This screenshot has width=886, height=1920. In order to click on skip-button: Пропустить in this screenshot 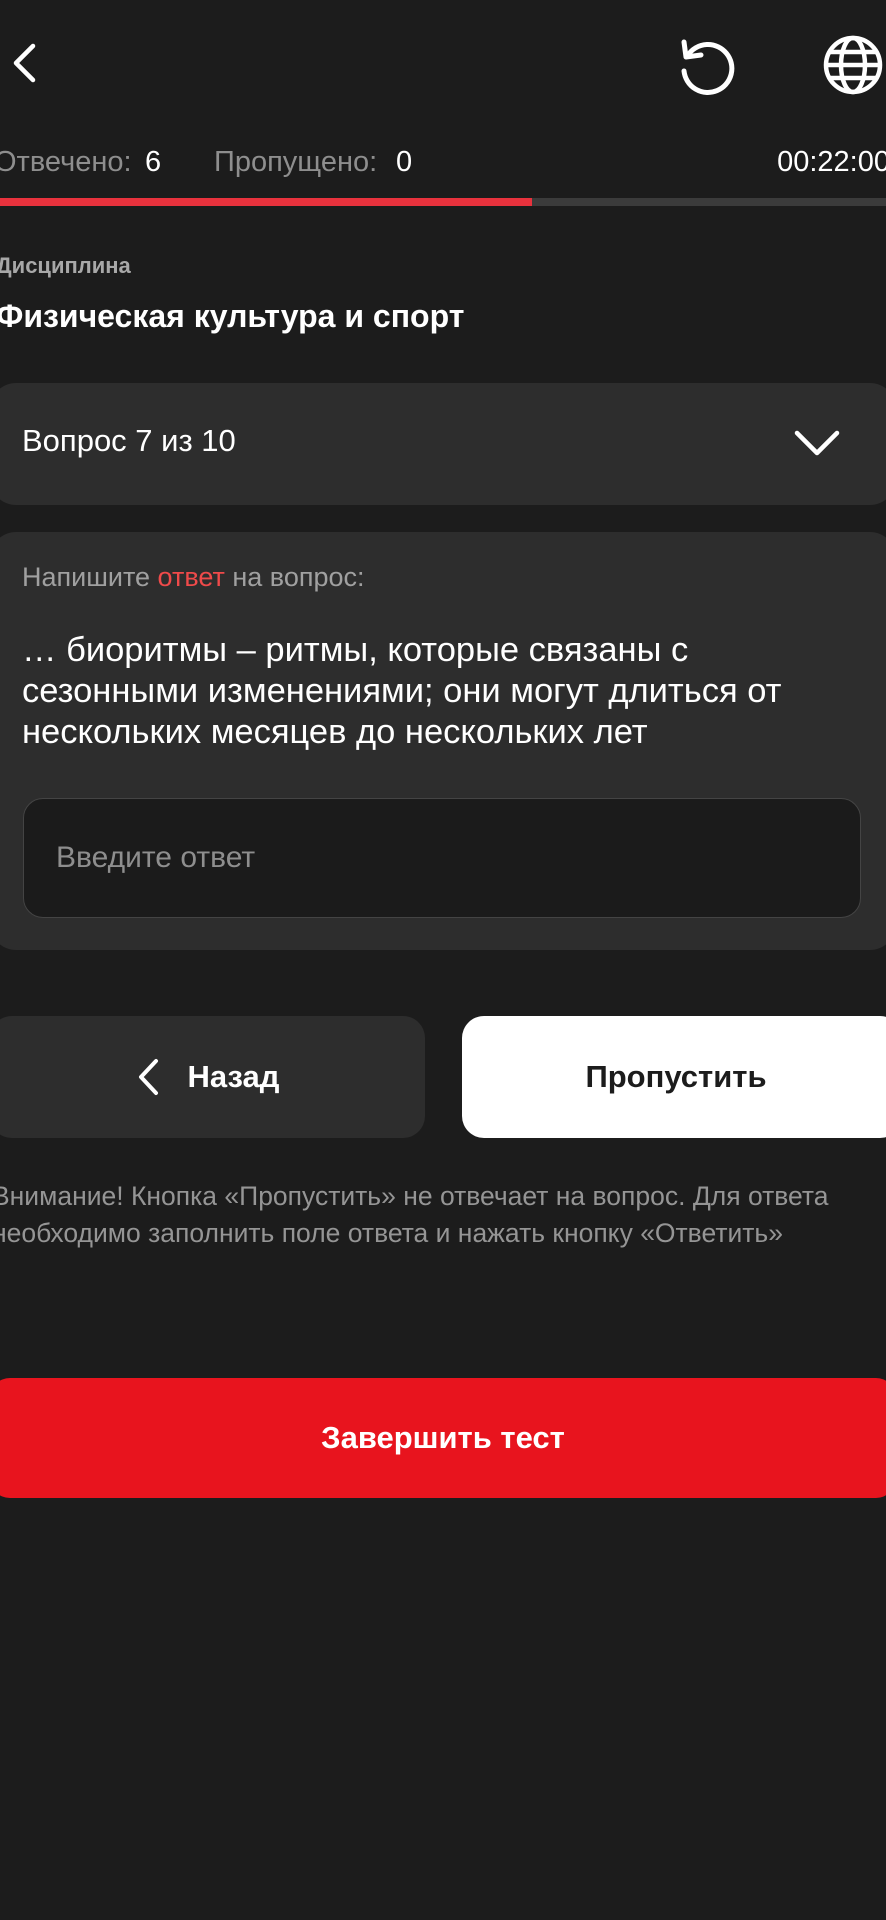, I will do `click(674, 1077)`.